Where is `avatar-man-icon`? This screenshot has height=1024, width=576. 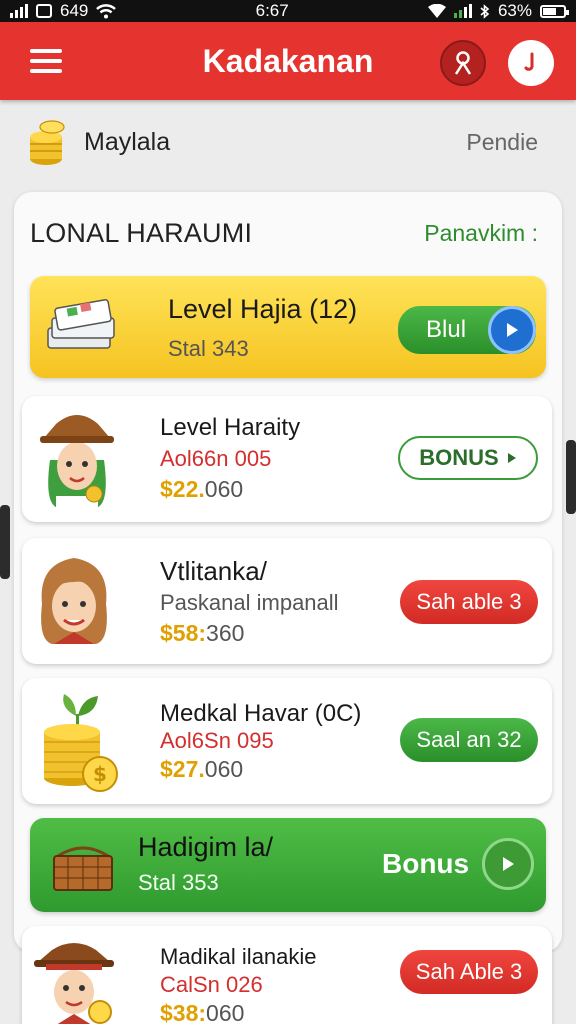 avatar-man-icon is located at coordinates (74, 983).